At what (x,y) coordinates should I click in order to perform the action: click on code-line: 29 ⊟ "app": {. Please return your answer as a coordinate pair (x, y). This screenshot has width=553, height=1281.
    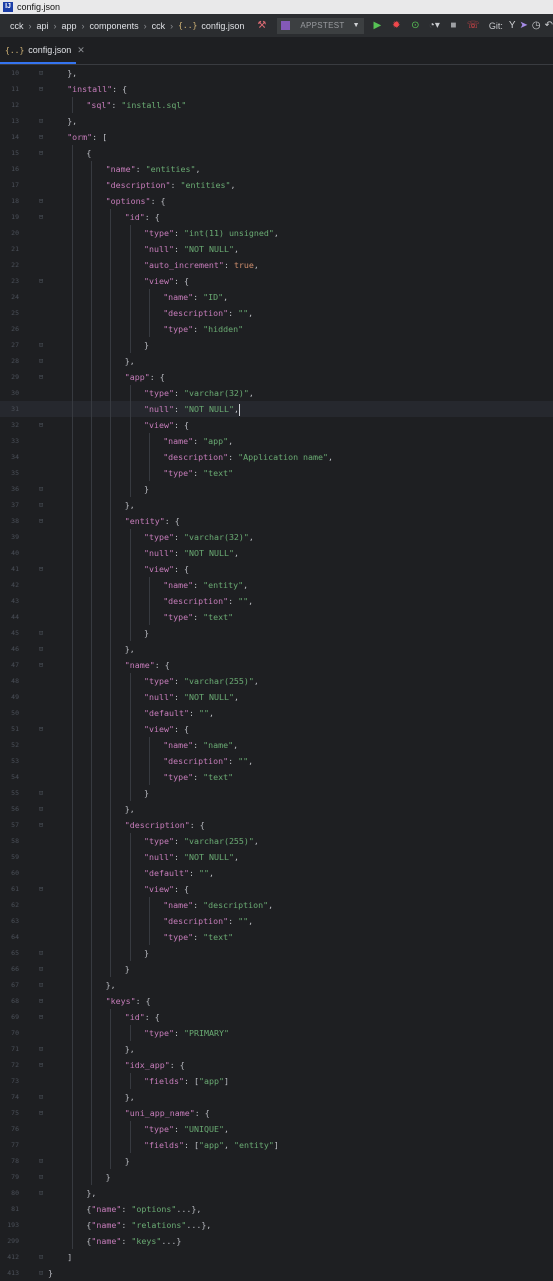
    Looking at the image, I should click on (276, 377).